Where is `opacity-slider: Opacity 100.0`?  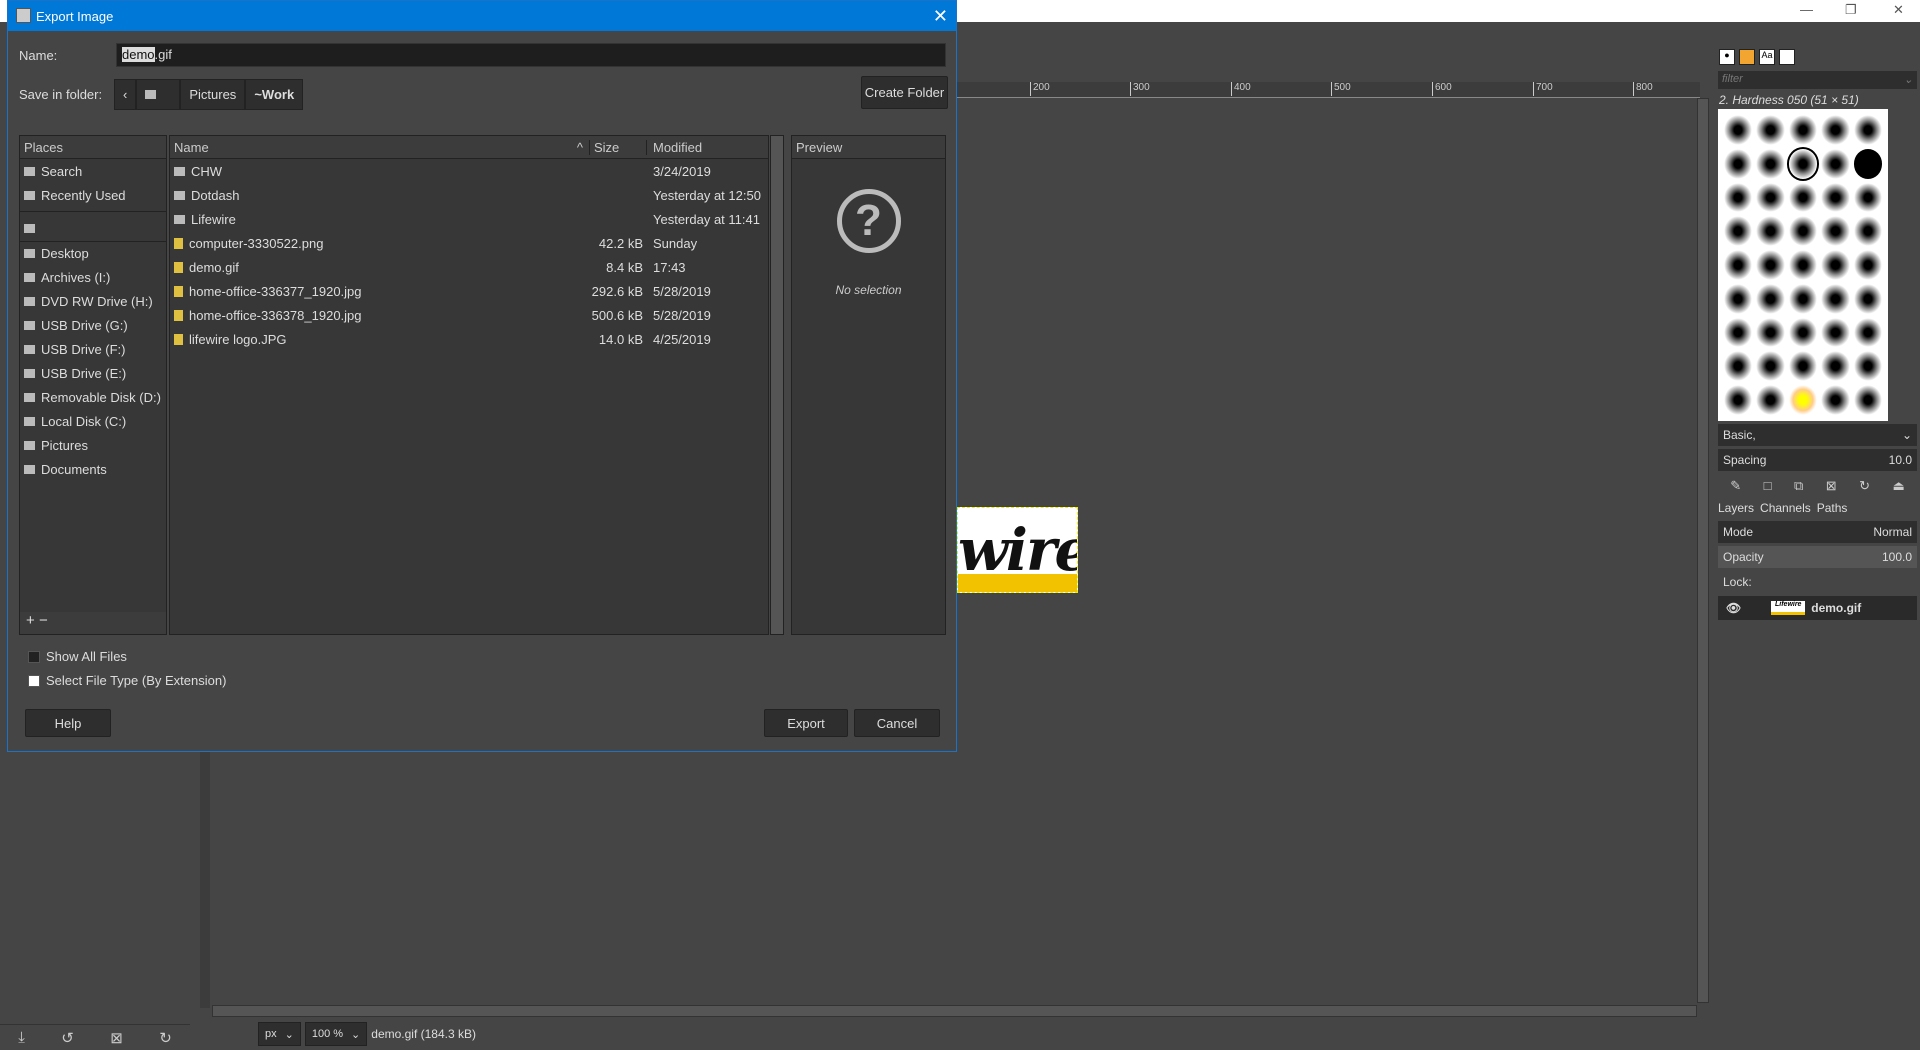 opacity-slider: Opacity 100.0 is located at coordinates (1817, 557).